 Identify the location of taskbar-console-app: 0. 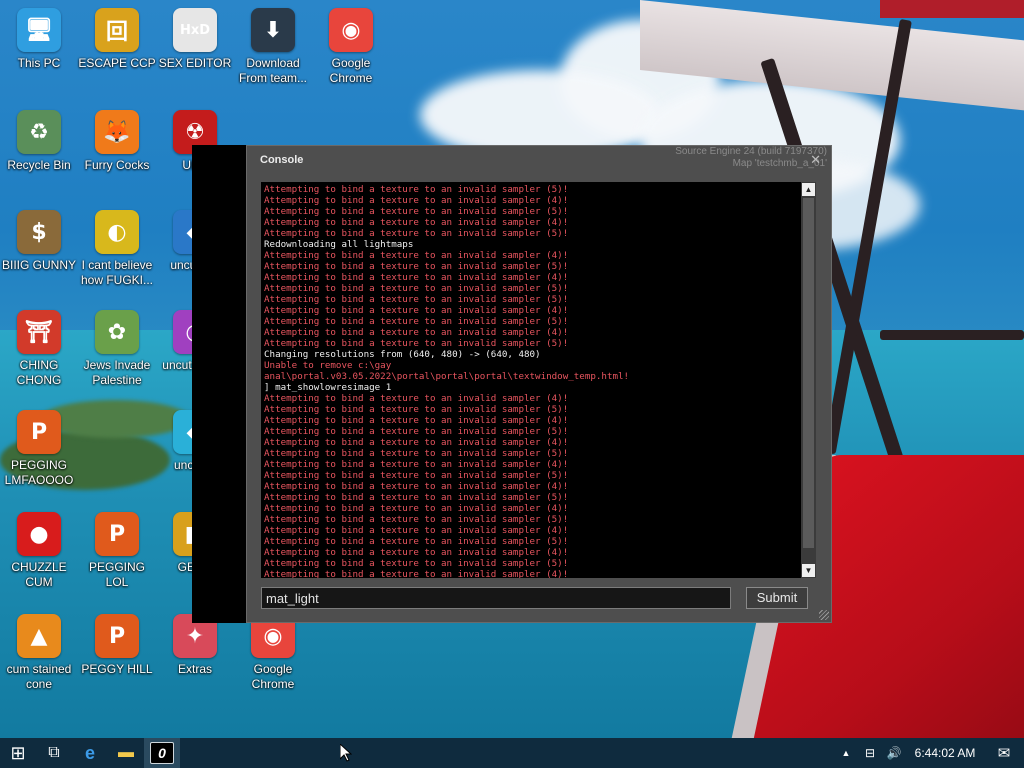
(162, 753).